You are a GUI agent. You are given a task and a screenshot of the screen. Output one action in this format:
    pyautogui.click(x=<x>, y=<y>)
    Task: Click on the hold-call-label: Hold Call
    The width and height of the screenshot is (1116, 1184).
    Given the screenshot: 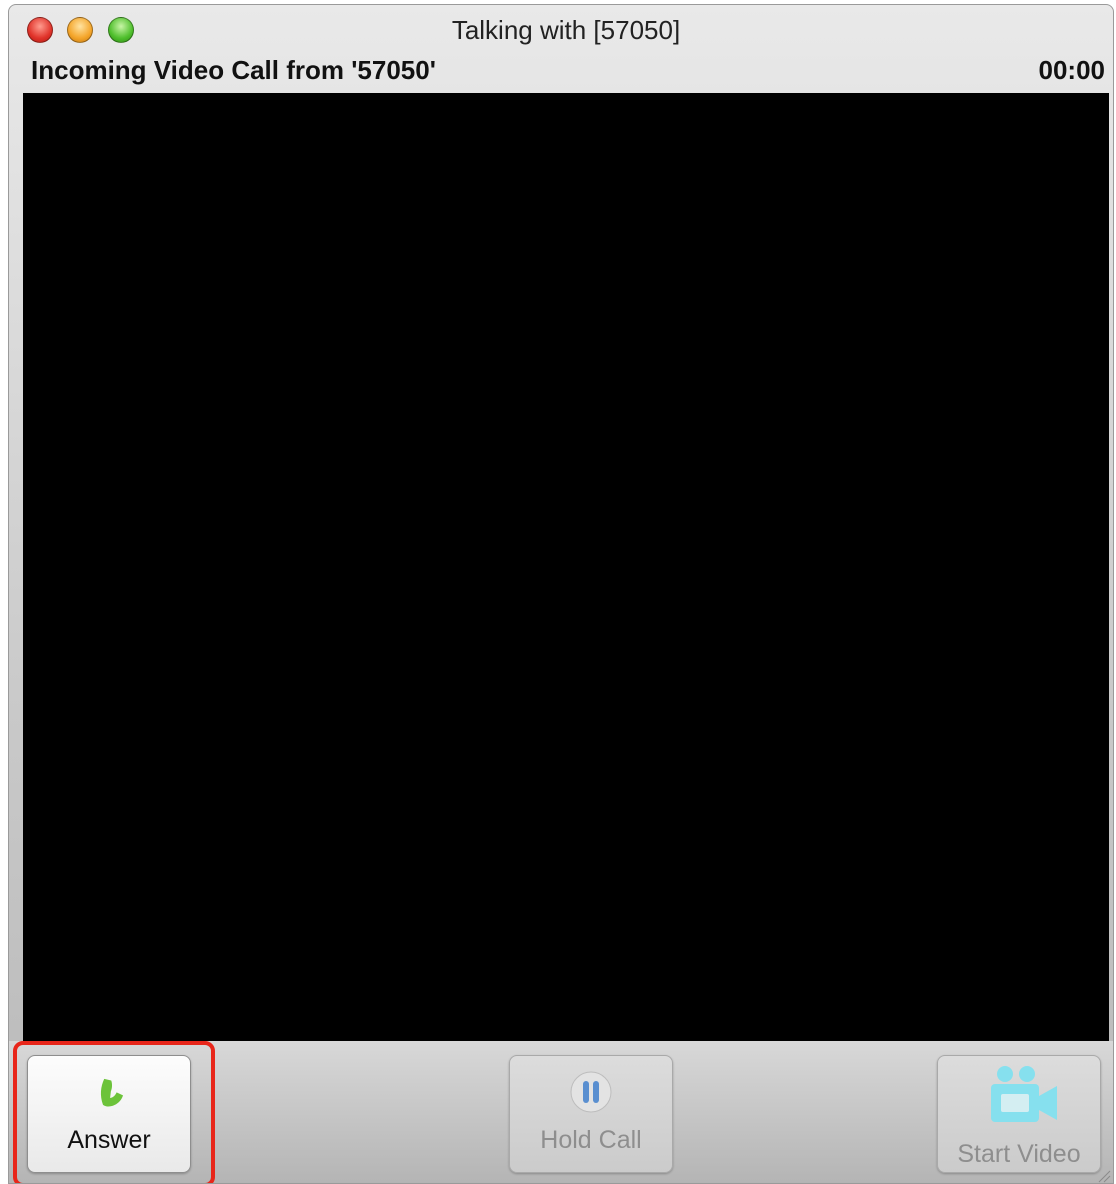 What is the action you would take?
    pyautogui.click(x=591, y=1140)
    